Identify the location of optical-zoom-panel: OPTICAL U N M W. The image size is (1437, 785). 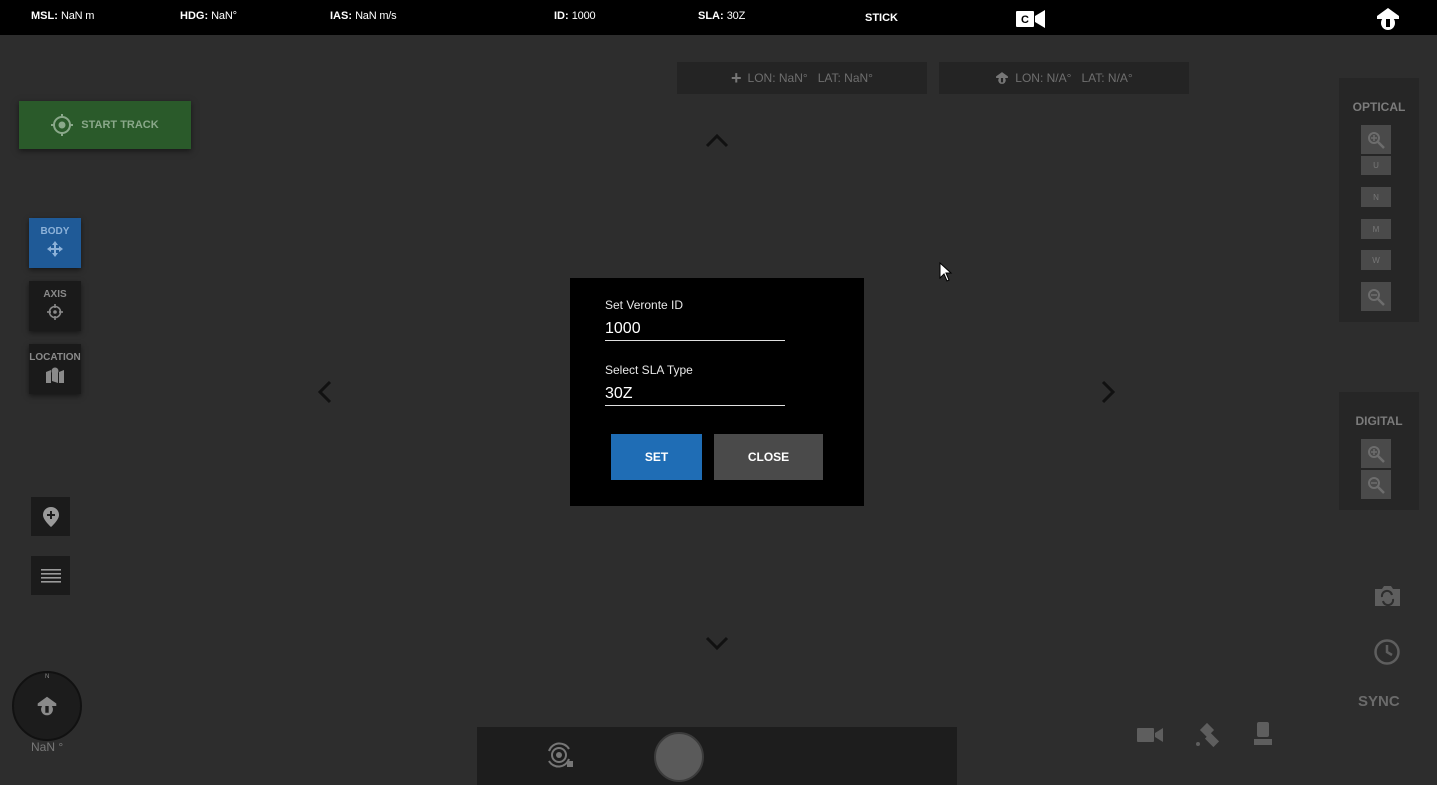
(1379, 200).